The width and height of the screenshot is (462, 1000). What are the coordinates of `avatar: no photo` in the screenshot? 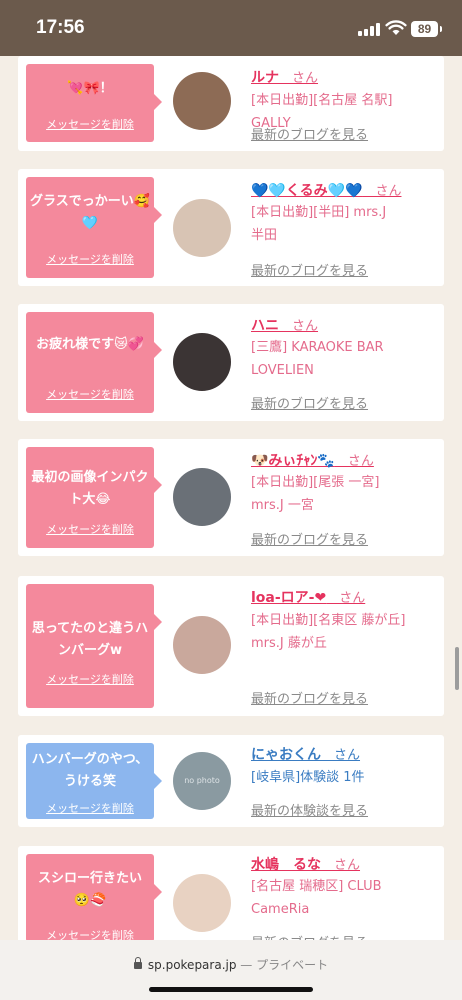 It's located at (202, 781).